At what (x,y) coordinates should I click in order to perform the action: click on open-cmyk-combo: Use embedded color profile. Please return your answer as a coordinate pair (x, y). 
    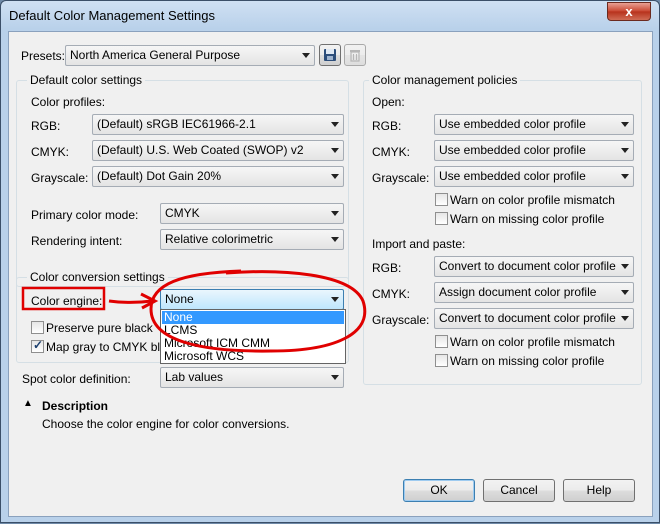
    Looking at the image, I should click on (534, 150).